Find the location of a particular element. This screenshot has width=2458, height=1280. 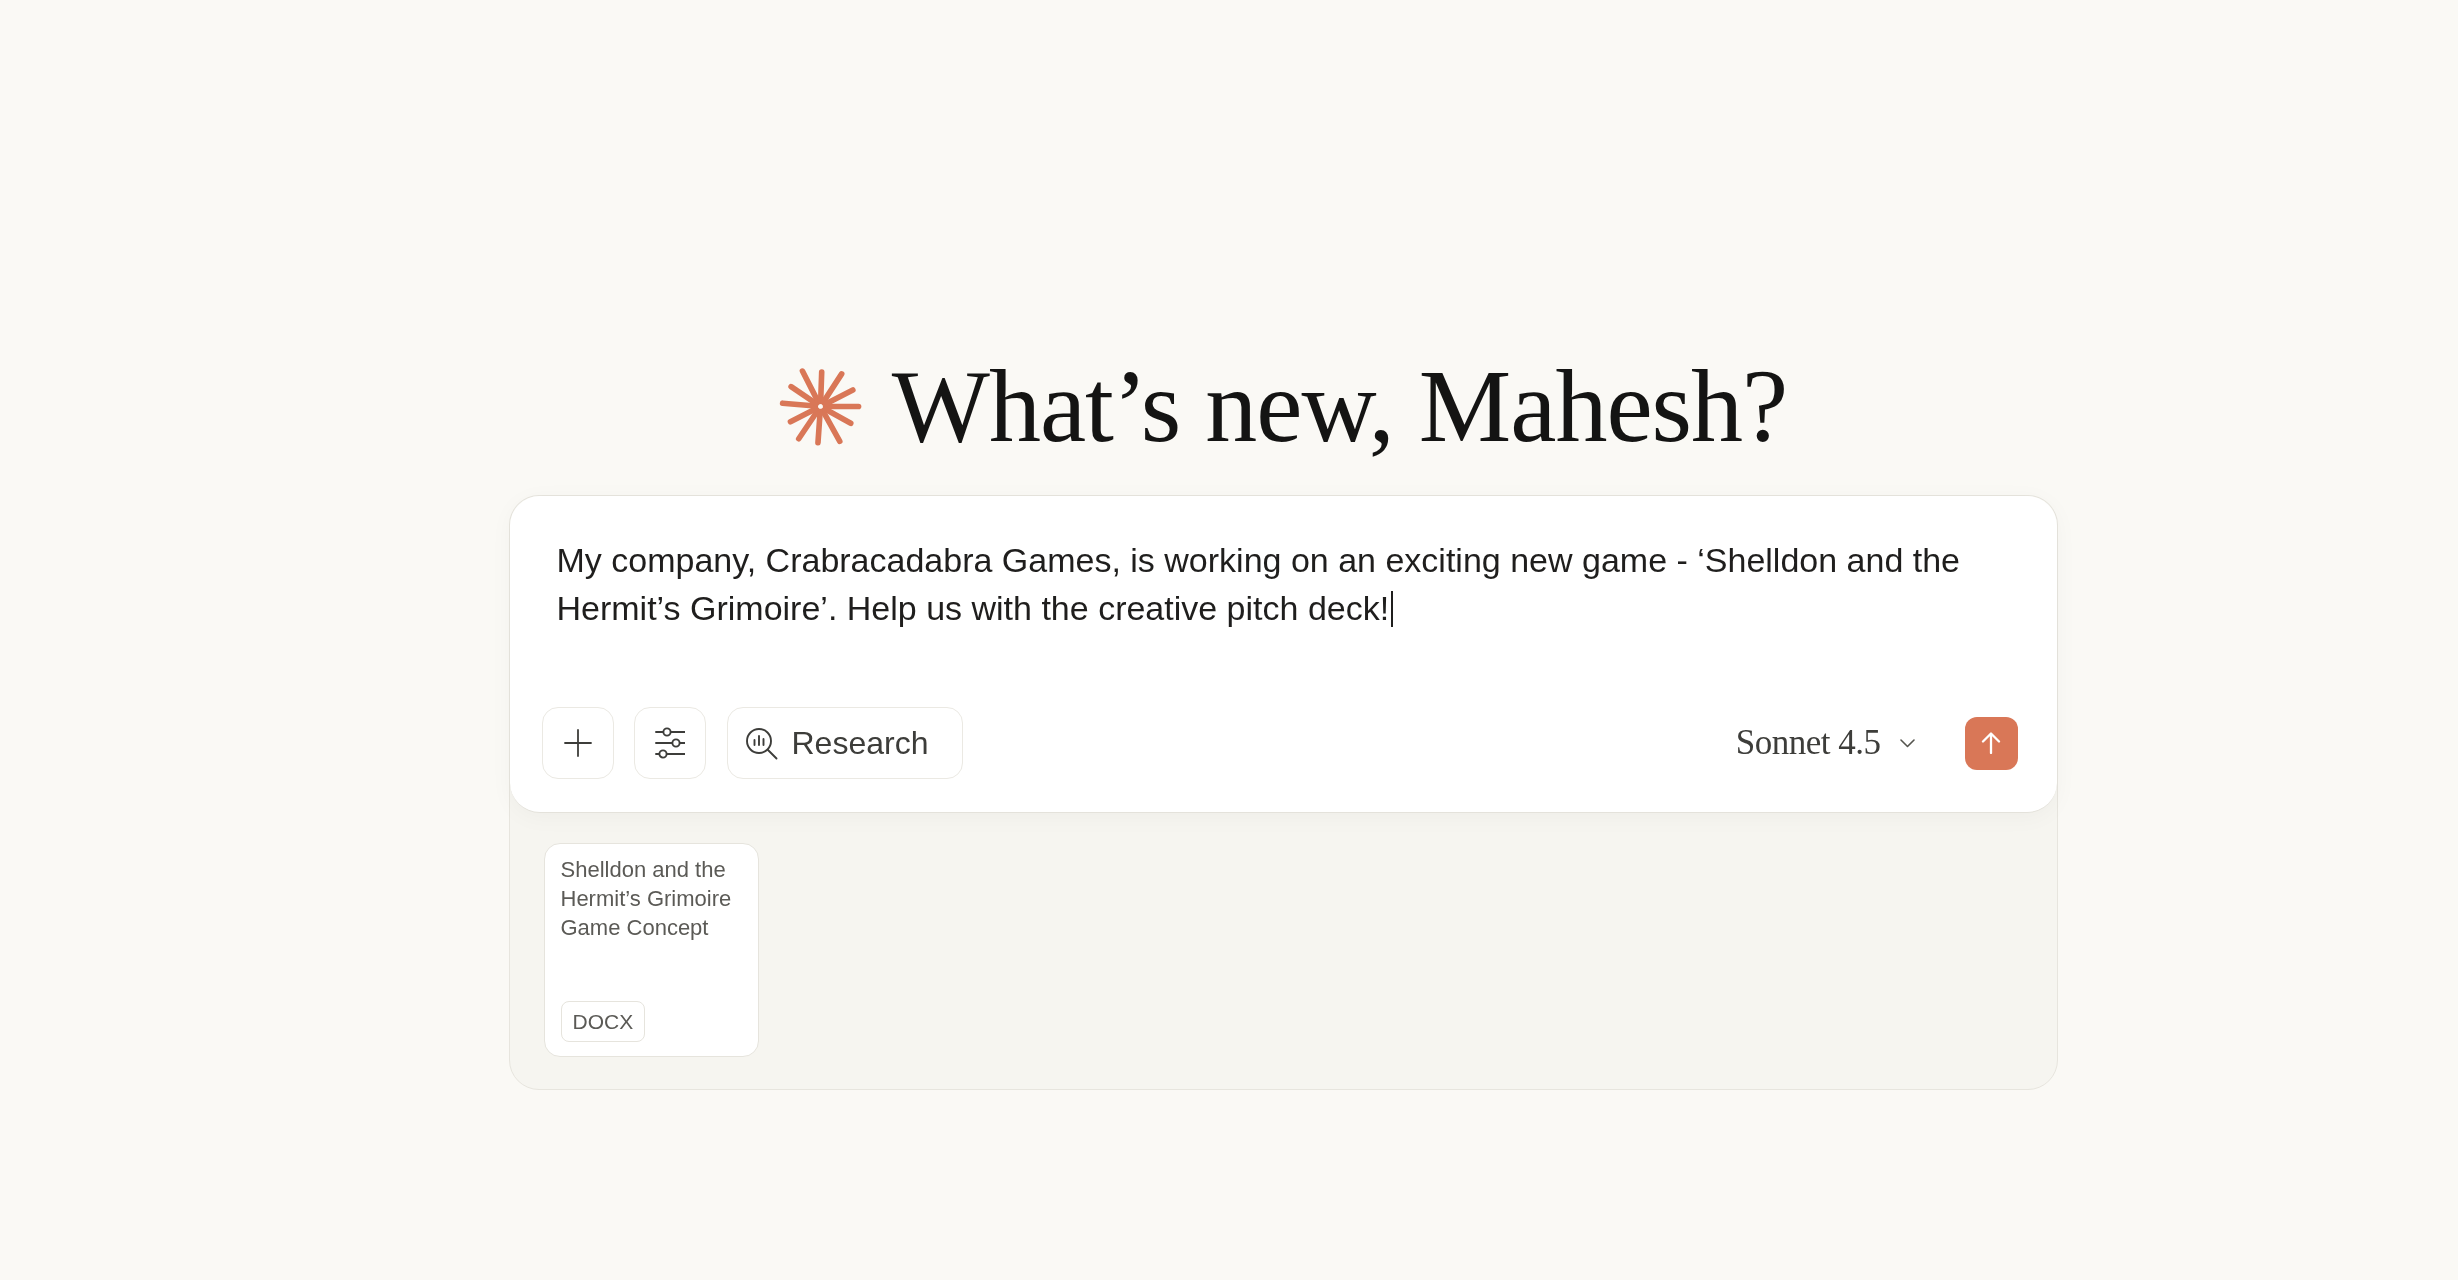

search-chart-icon is located at coordinates (761, 743).